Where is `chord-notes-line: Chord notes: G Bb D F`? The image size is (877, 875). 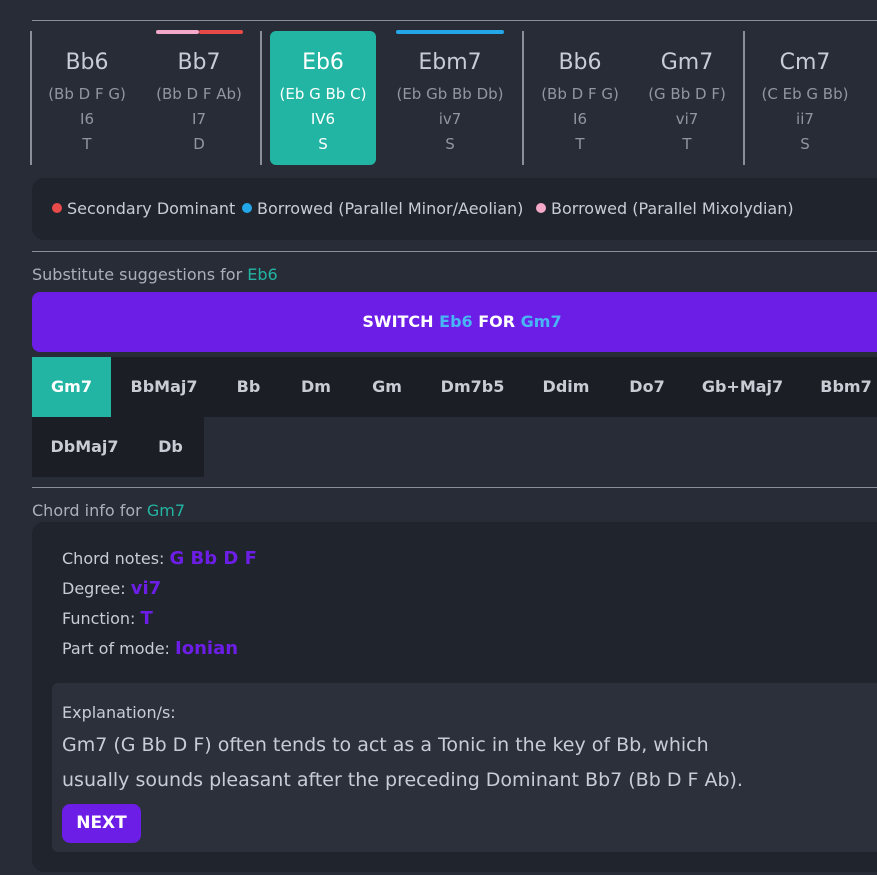 chord-notes-line: Chord notes: G Bb D F is located at coordinates (159, 558).